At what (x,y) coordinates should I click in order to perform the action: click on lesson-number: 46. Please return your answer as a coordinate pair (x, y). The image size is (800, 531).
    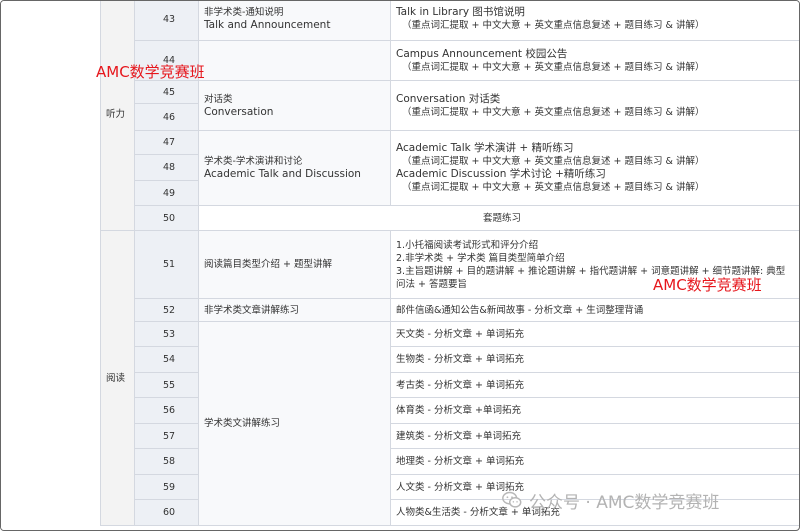
    Looking at the image, I should click on (166, 117).